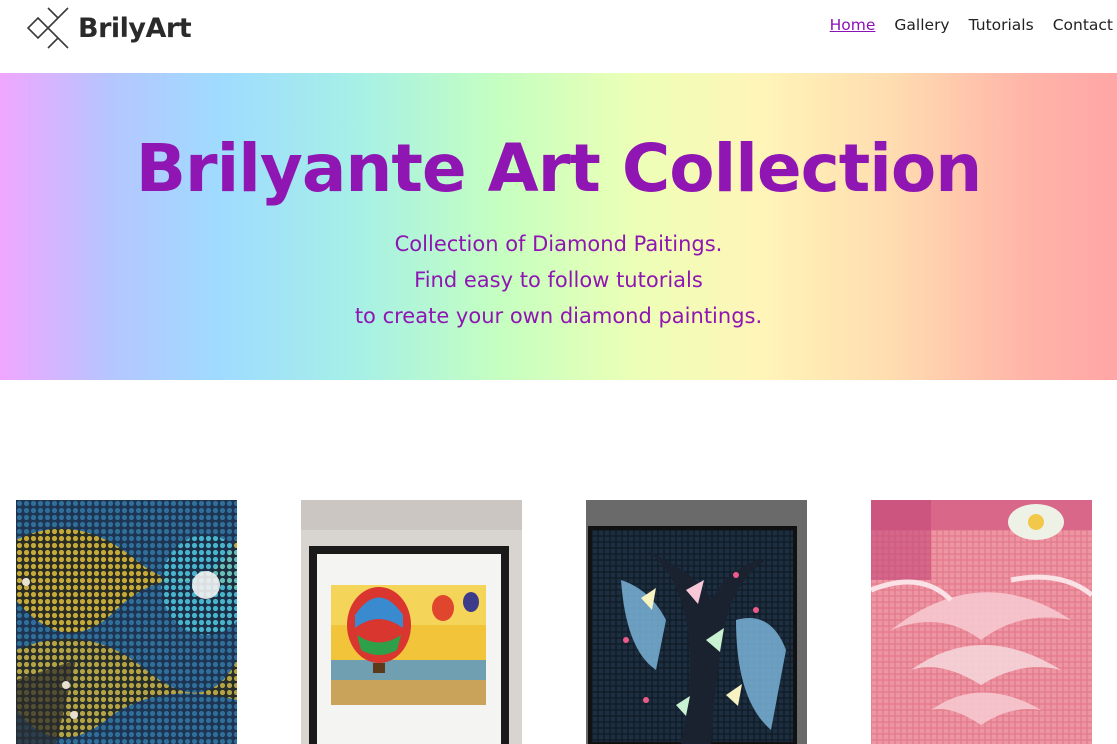 Image resolution: width=1117 pixels, height=744 pixels. I want to click on blue-yellow-diamond-mosaic-image, so click(126, 622).